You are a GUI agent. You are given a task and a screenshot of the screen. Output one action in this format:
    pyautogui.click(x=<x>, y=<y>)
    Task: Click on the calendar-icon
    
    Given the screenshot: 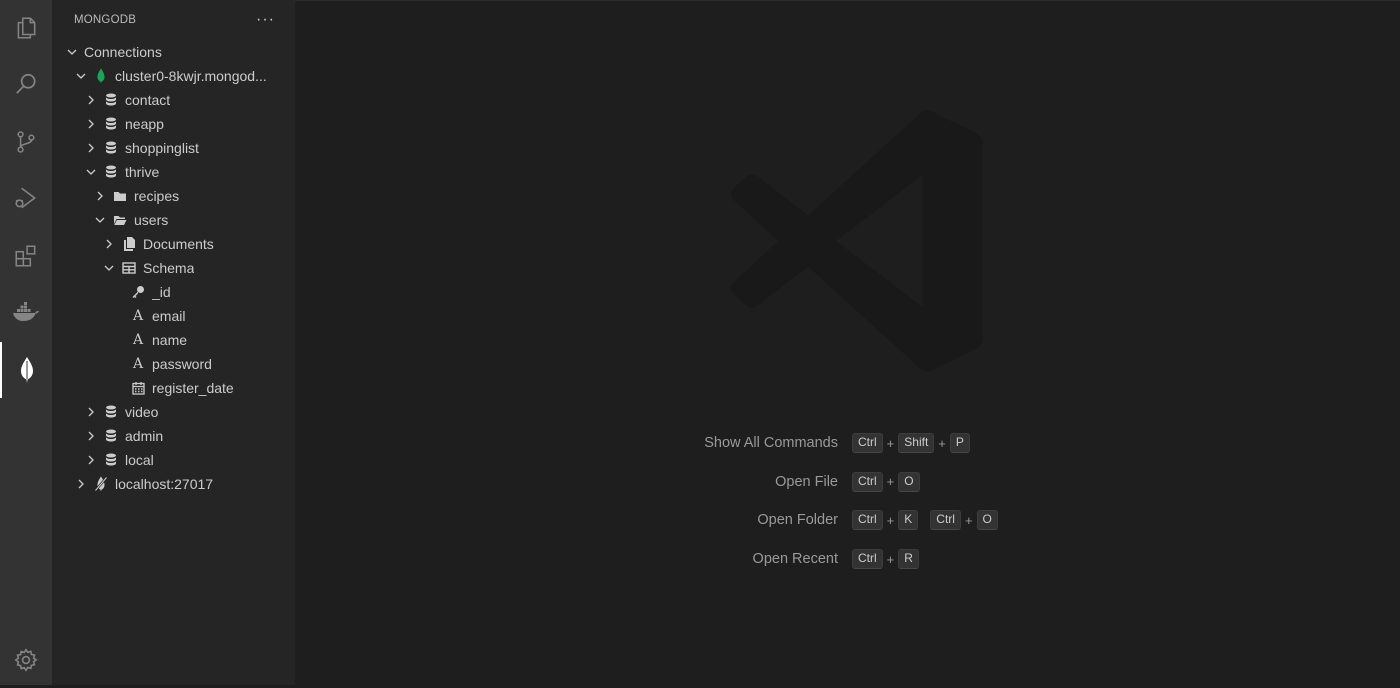 What is the action you would take?
    pyautogui.click(x=138, y=388)
    